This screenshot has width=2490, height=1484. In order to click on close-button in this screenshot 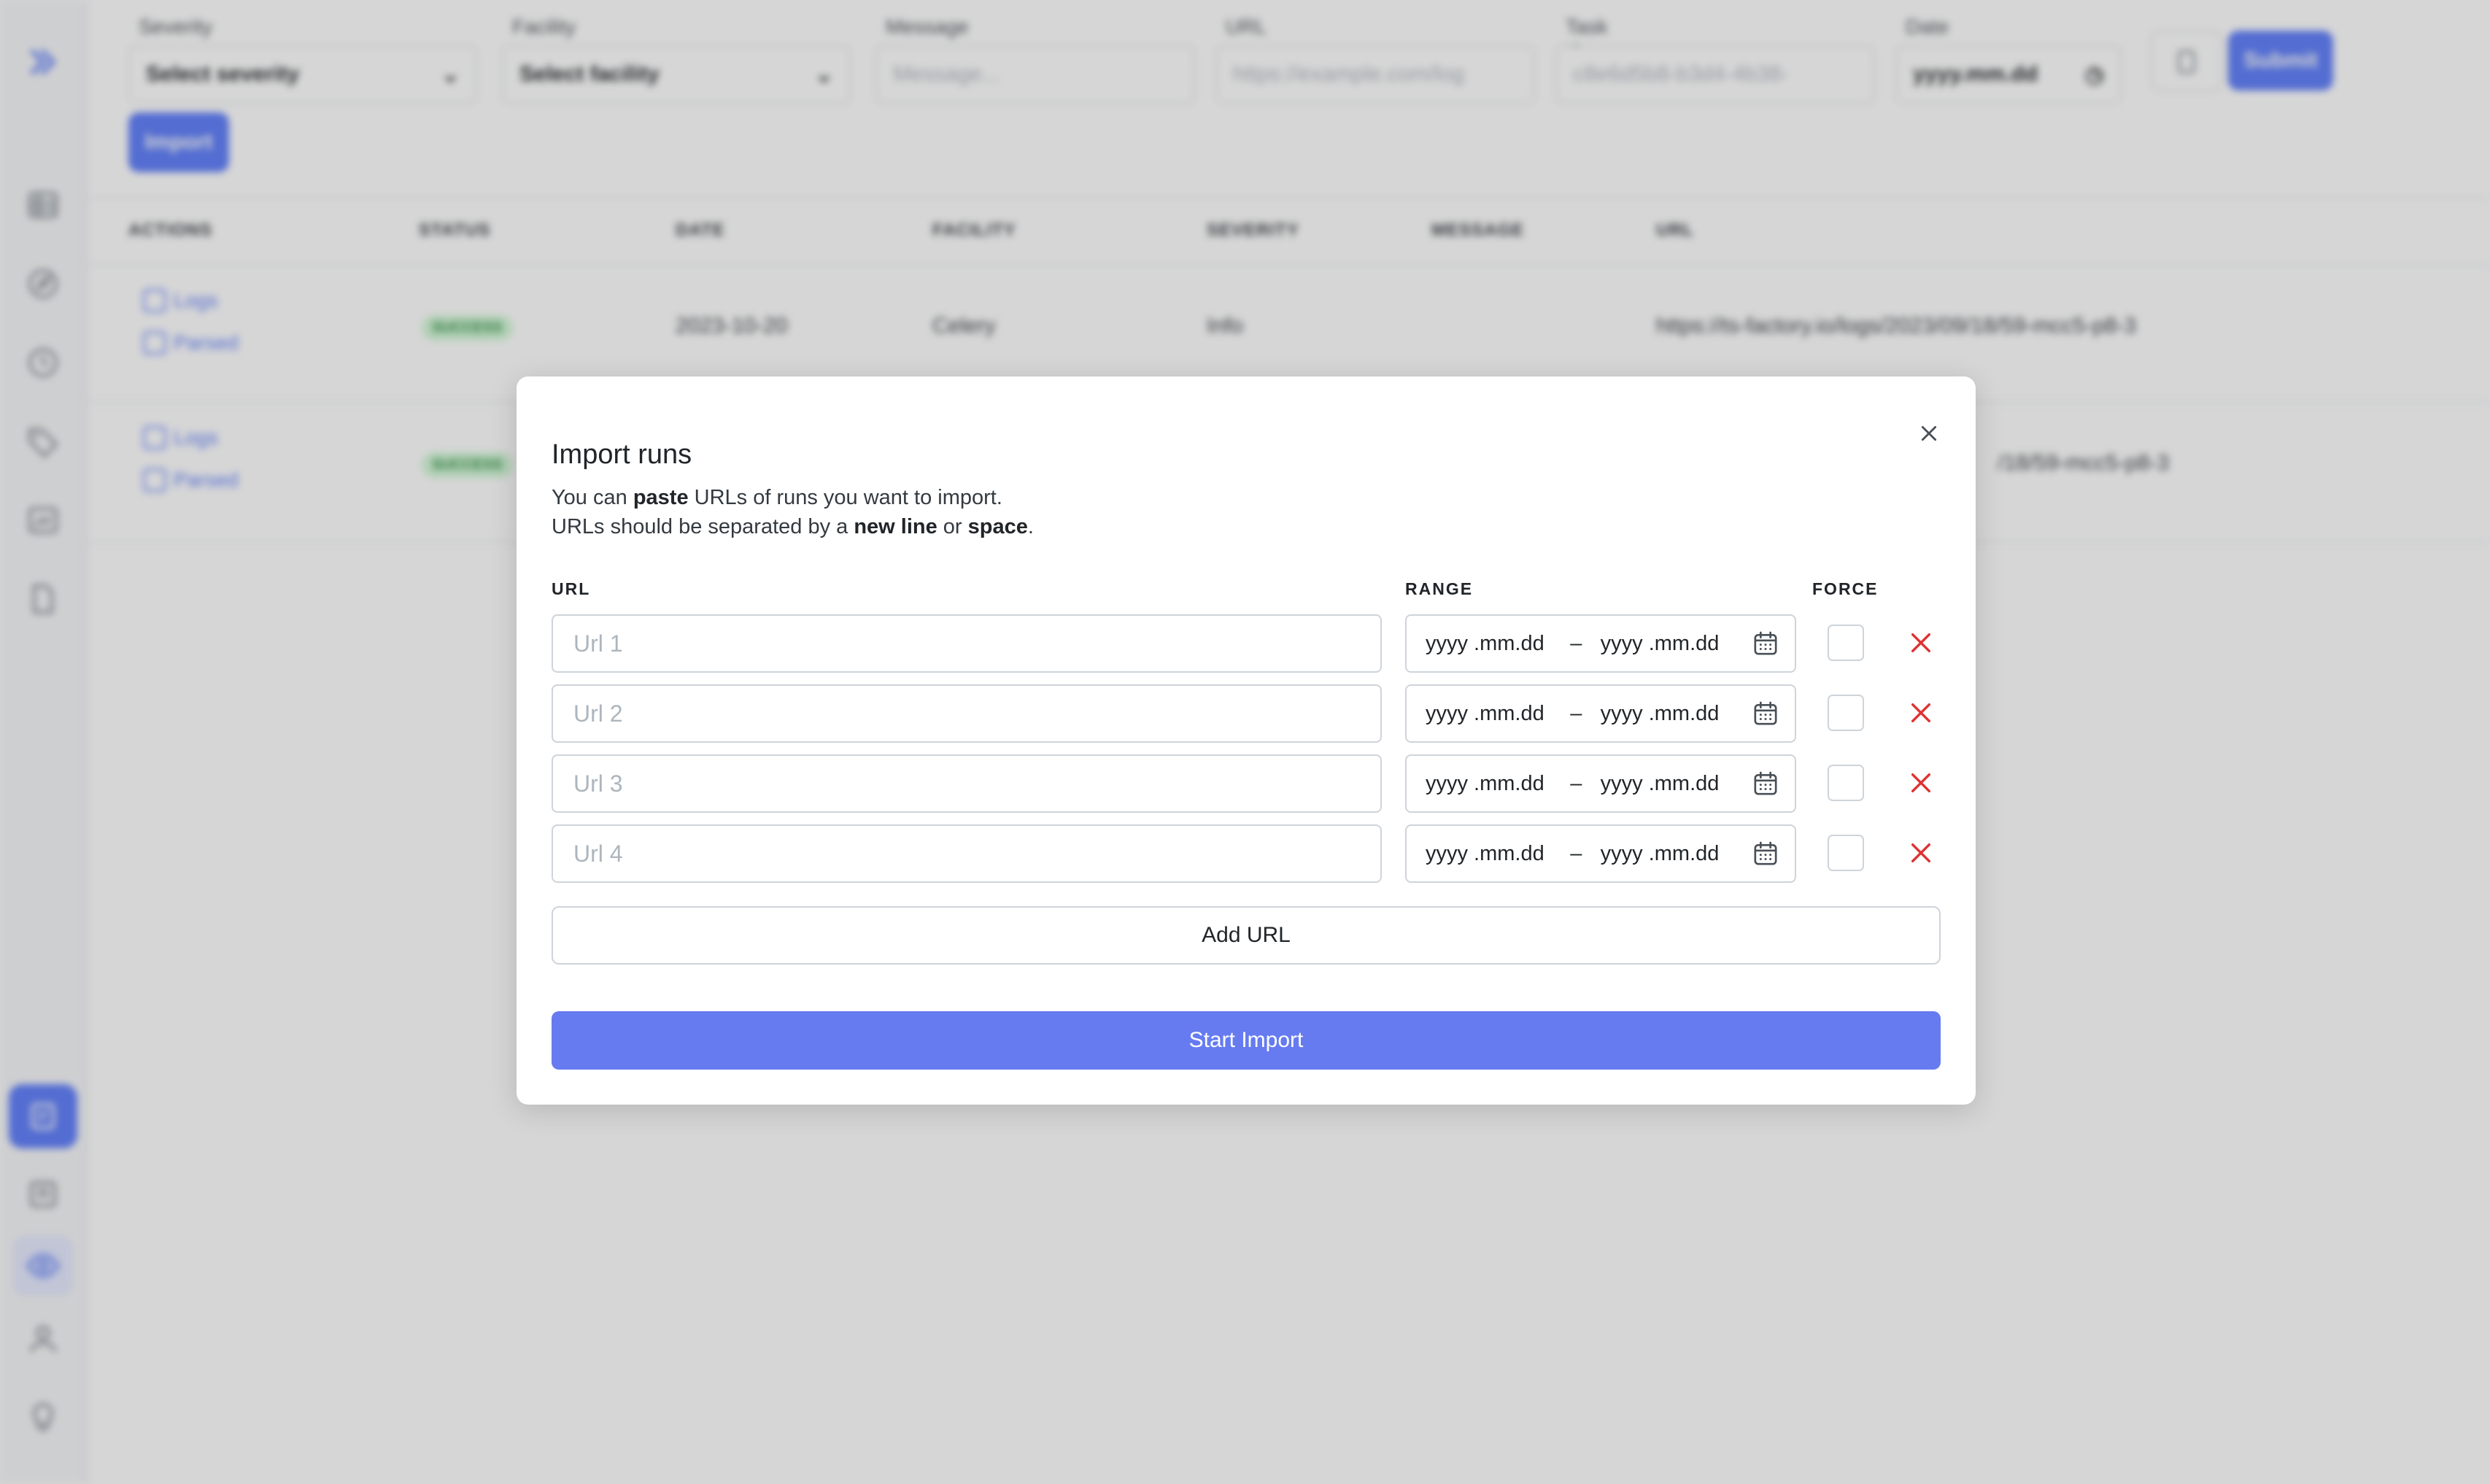, I will do `click(1929, 433)`.